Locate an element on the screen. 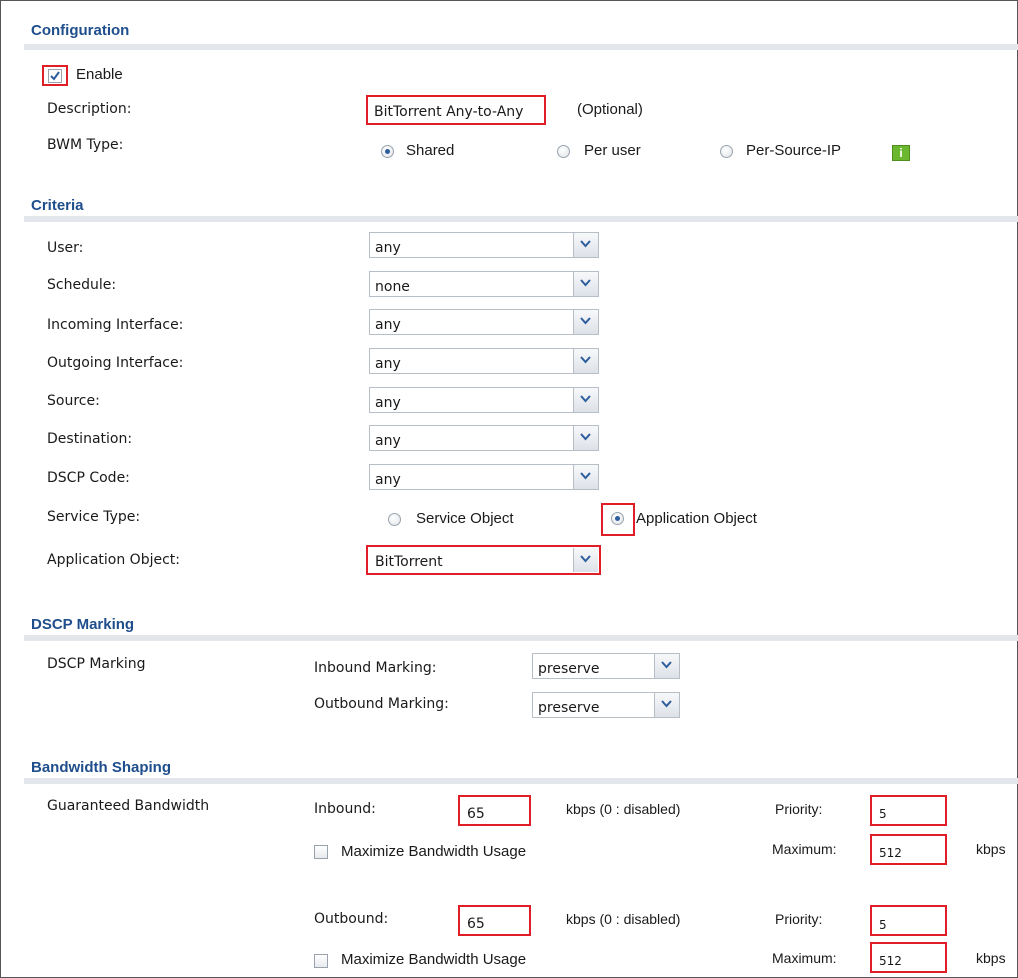  destination-label: Destination: is located at coordinates (90, 439).